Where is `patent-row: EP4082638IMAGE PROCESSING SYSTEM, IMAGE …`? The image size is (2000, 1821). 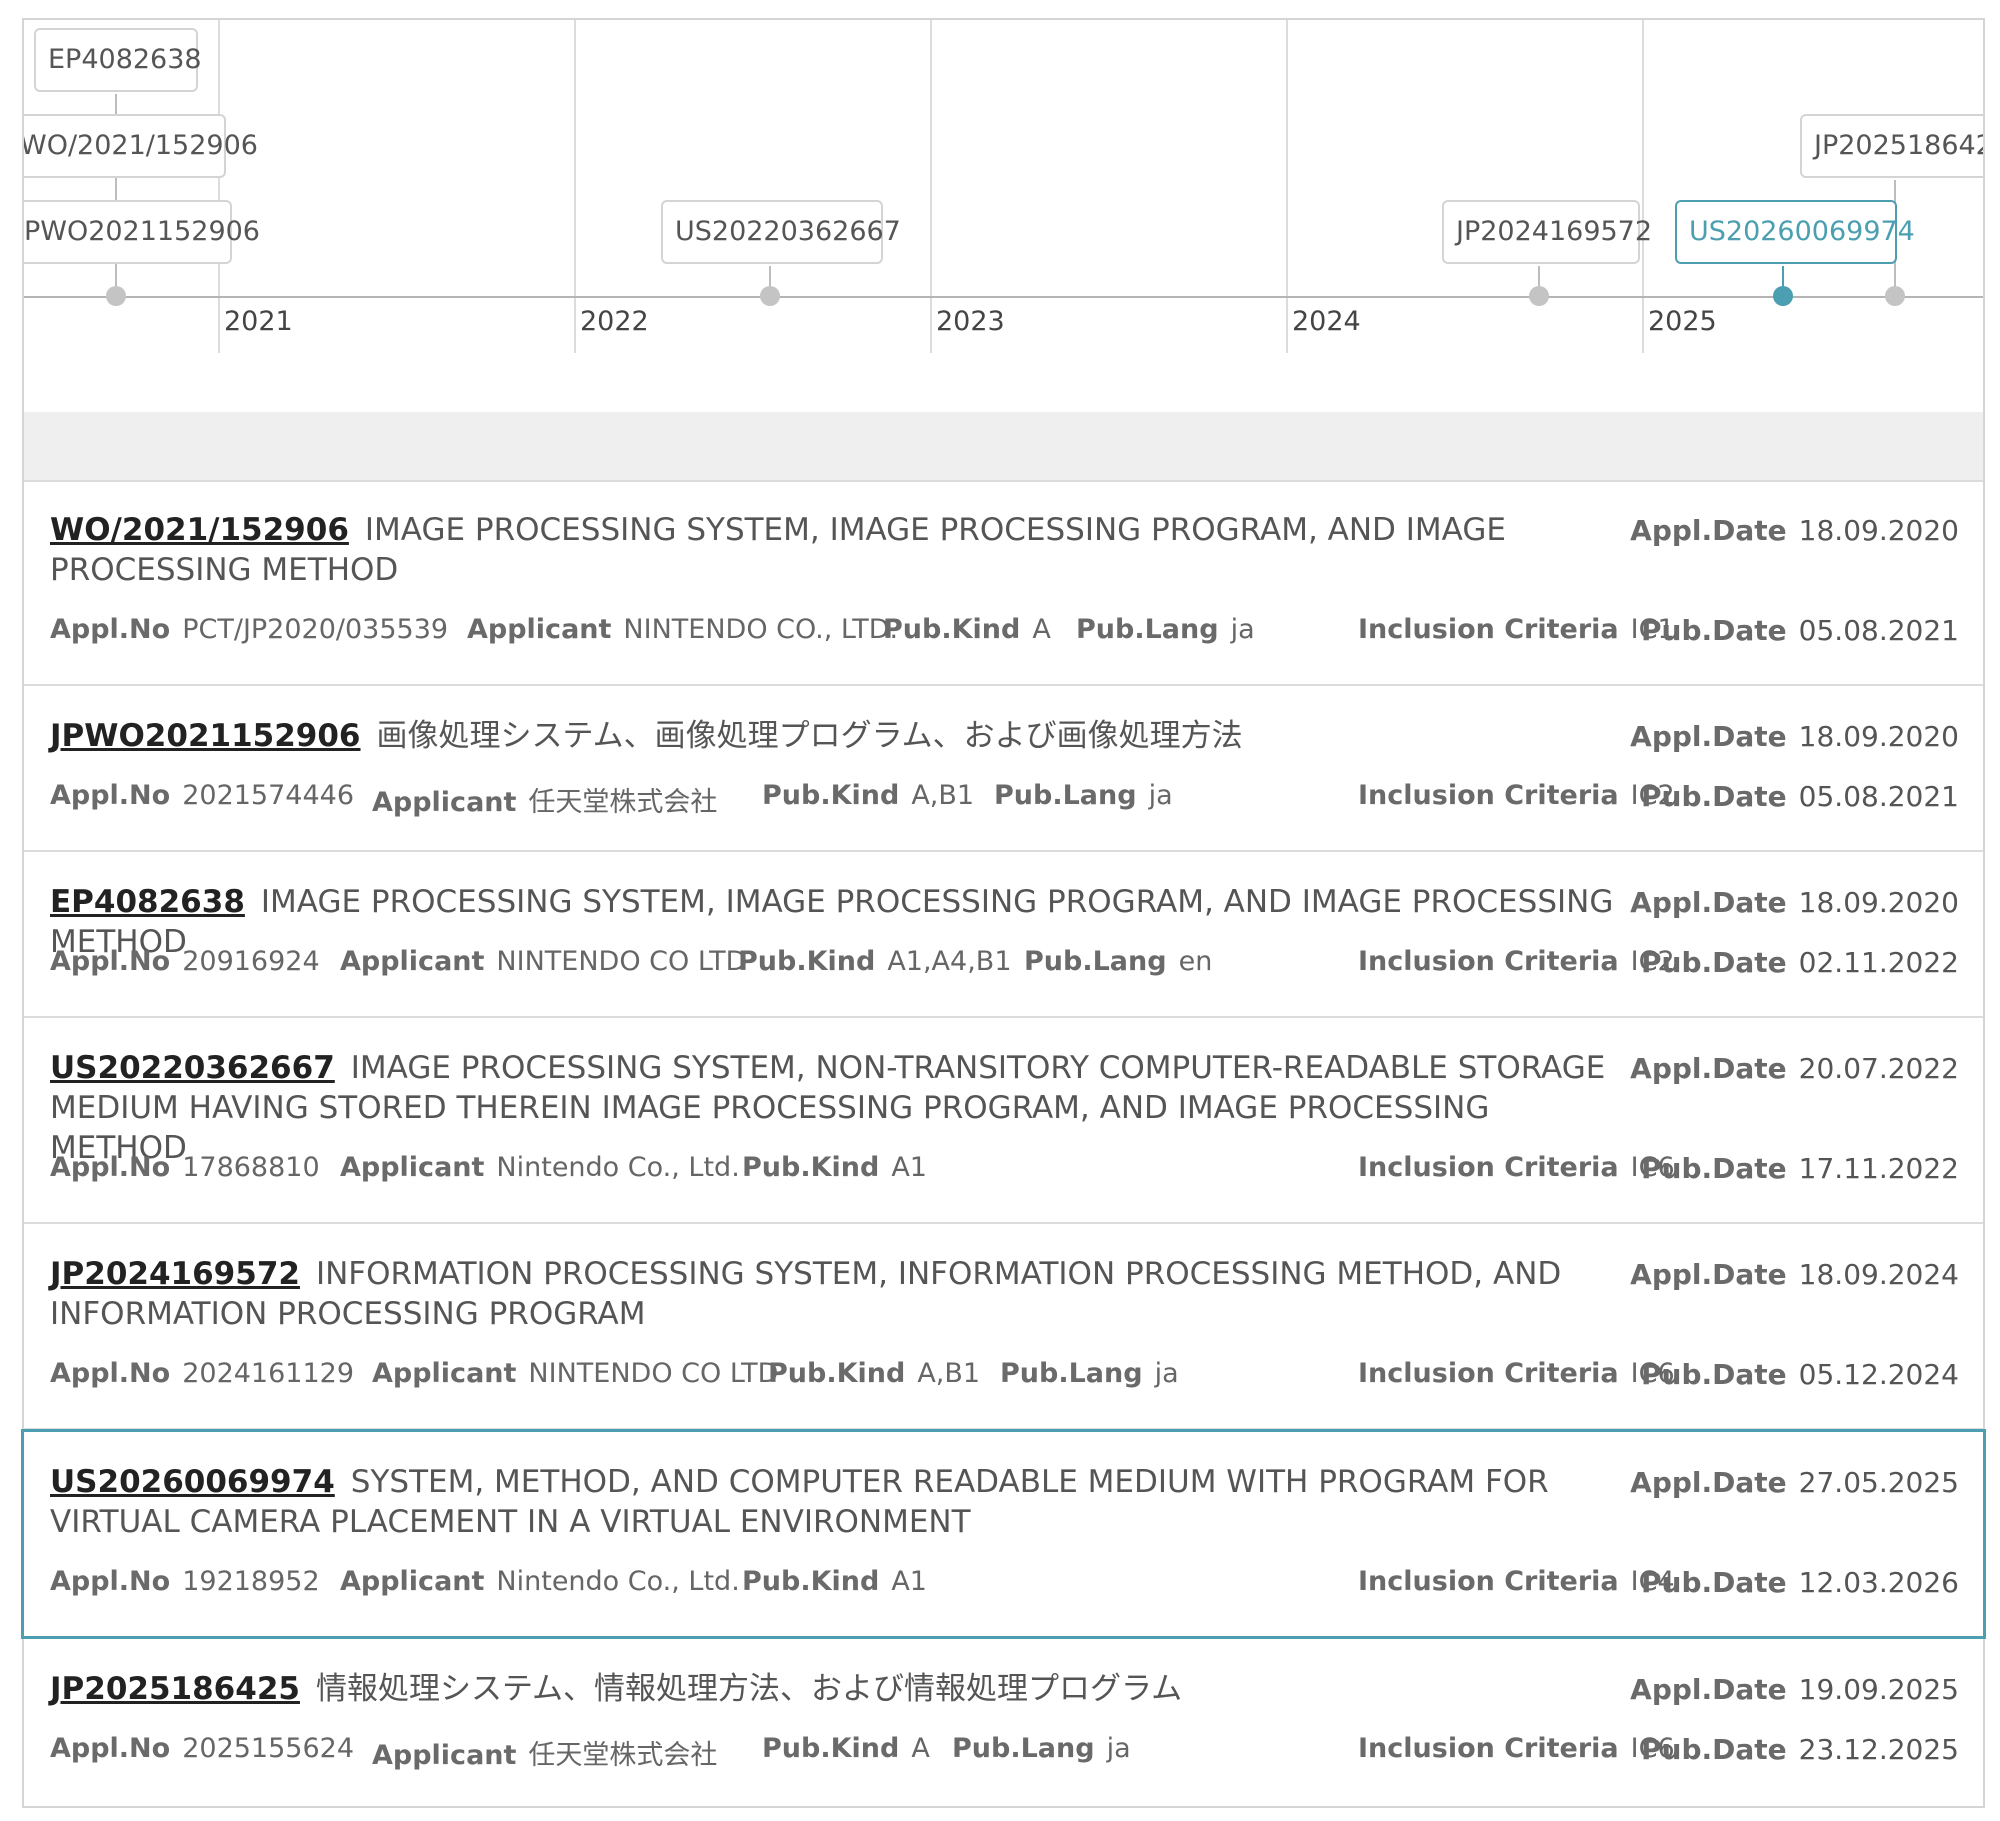
patent-row: EP4082638IMAGE PROCESSING SYSTEM, IMAGE … is located at coordinates (1003, 935).